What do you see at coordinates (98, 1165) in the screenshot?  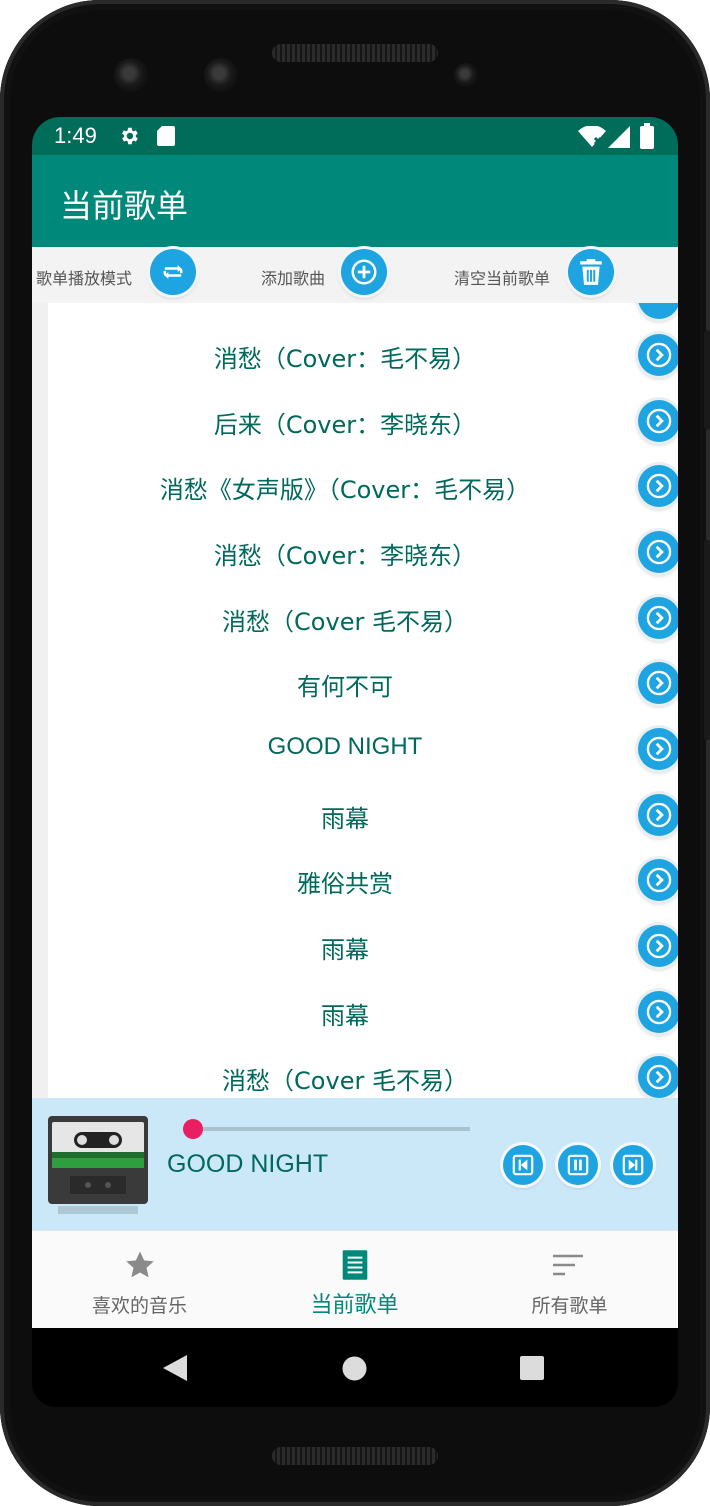 I see `cassette-tape-icon` at bounding box center [98, 1165].